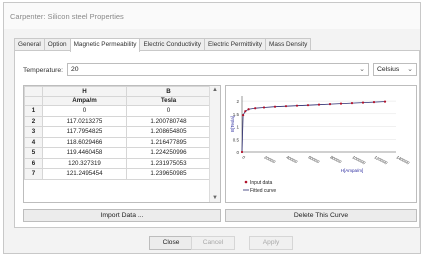  What do you see at coordinates (352, 170) in the screenshot?
I see `x-axis-label: H[Ampa/m]` at bounding box center [352, 170].